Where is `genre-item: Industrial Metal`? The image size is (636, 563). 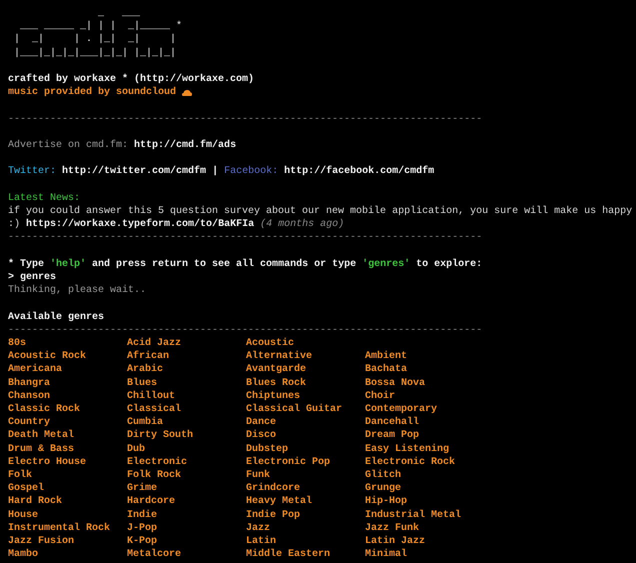
genre-item: Industrial Metal is located at coordinates (413, 515).